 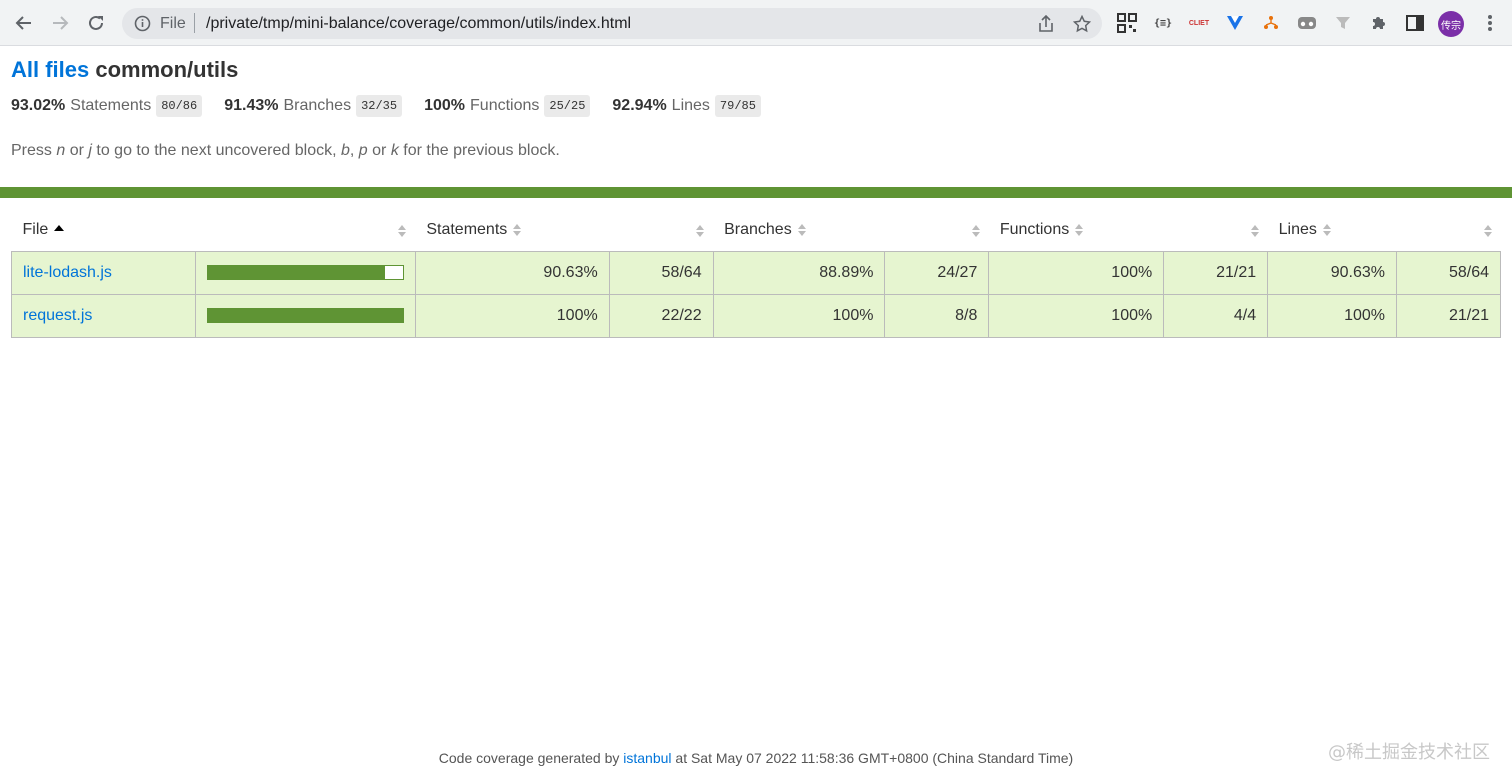 What do you see at coordinates (1449, 230) in the screenshot?
I see `header-lines-raw` at bounding box center [1449, 230].